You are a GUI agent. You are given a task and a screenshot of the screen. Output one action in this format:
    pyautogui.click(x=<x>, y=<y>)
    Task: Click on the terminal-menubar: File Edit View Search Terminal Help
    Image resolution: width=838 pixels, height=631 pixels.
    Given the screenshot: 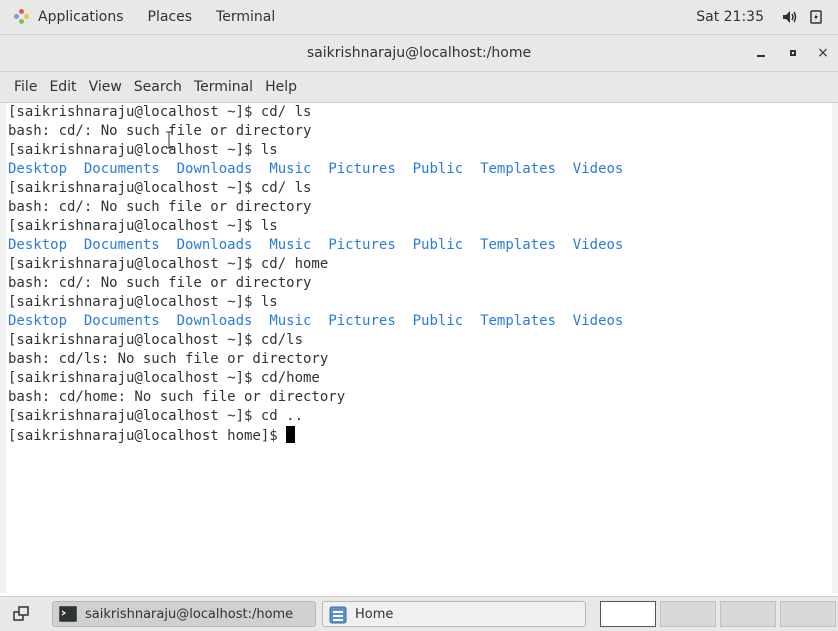 What is the action you would take?
    pyautogui.click(x=419, y=87)
    